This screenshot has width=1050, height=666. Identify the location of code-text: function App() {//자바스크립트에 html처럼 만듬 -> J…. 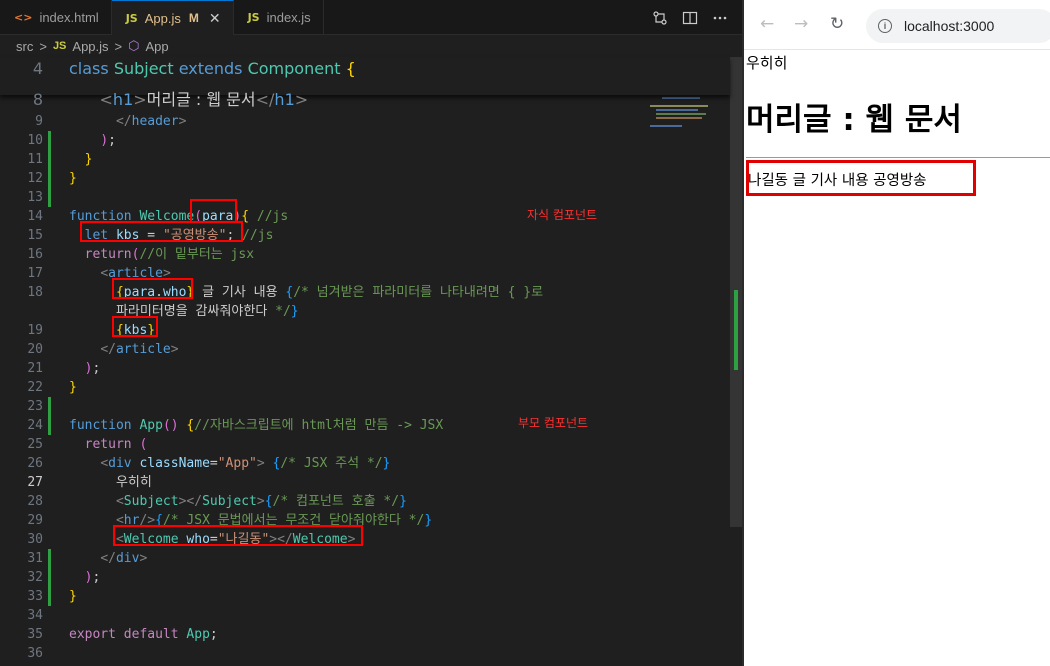
(256, 425).